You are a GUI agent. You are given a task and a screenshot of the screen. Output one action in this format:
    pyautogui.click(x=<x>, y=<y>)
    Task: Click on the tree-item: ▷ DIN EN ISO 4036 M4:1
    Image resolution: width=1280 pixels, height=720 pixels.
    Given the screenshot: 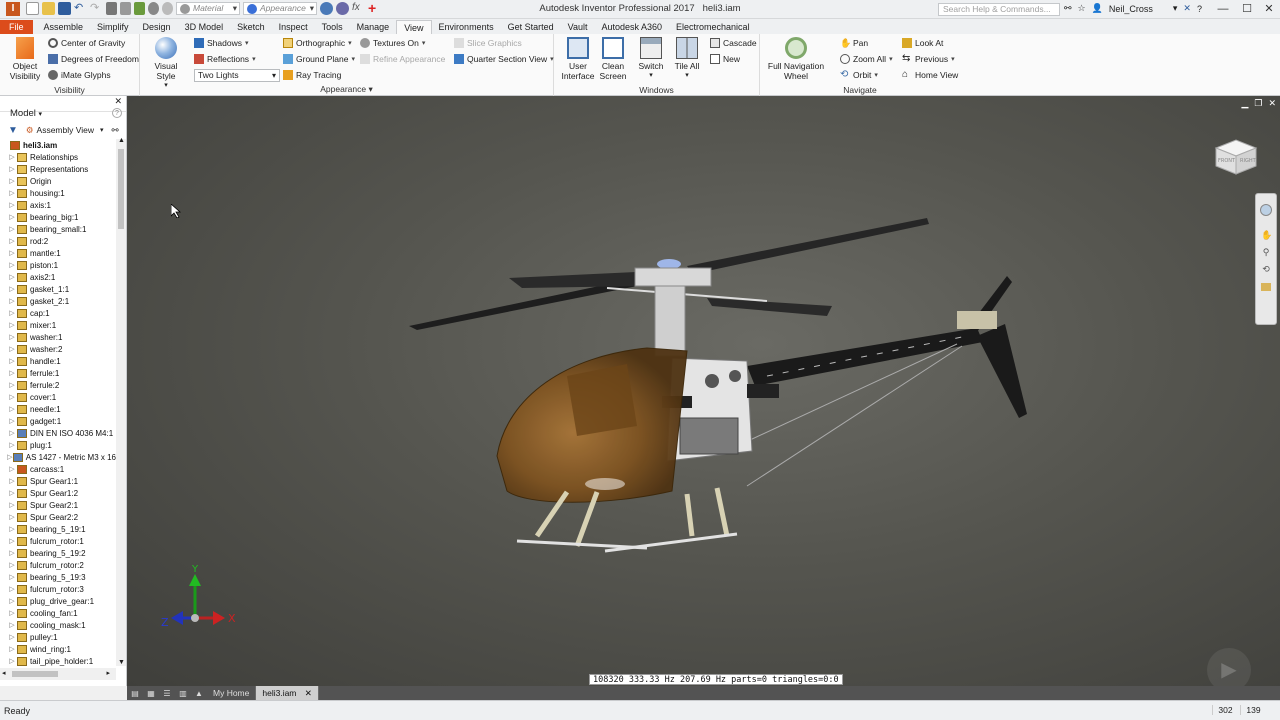 What is the action you would take?
    pyautogui.click(x=58, y=433)
    